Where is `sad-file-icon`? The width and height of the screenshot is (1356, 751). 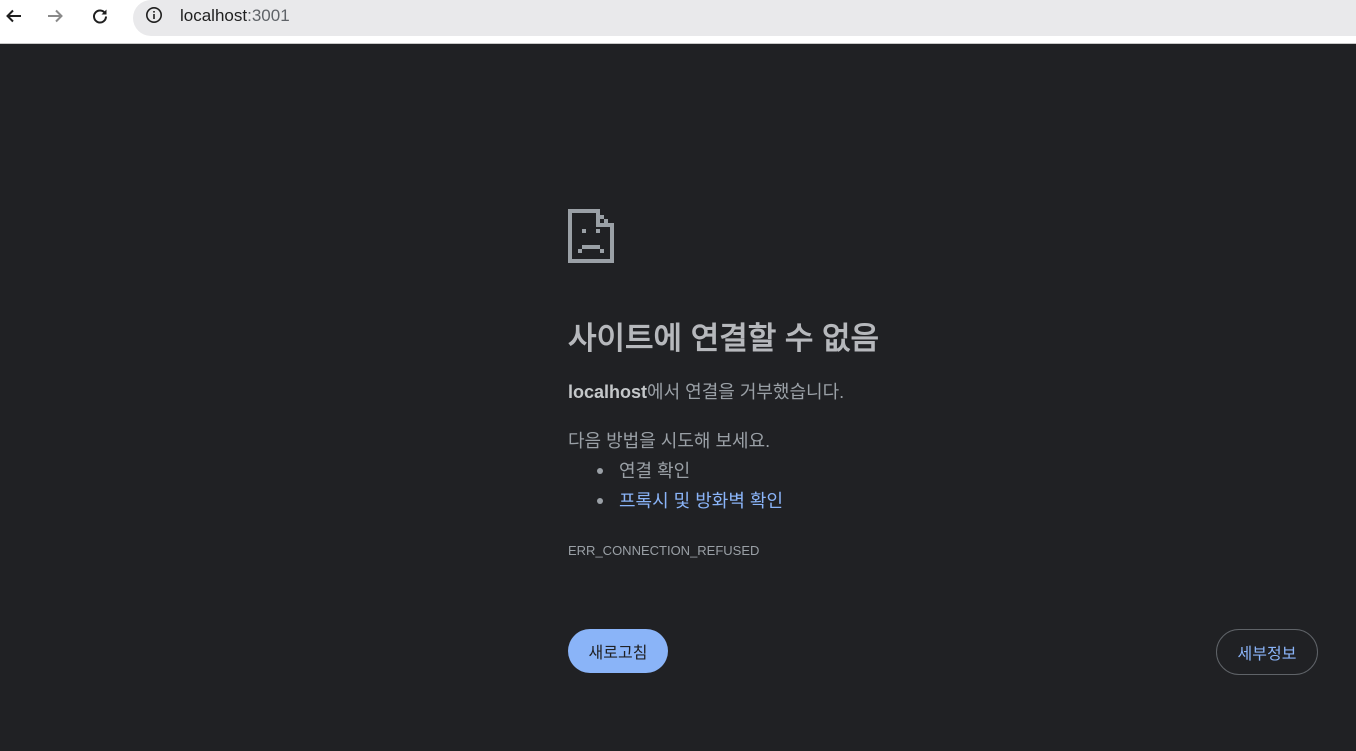
sad-file-icon is located at coordinates (591, 236).